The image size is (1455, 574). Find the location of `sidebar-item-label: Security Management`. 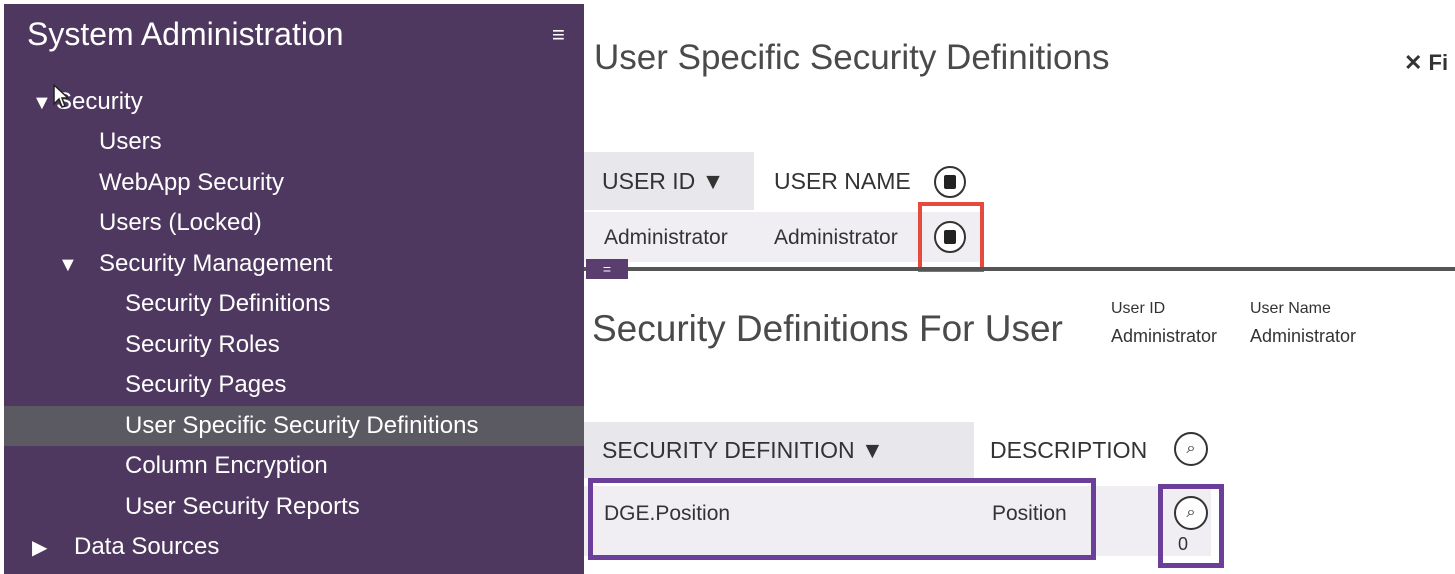

sidebar-item-label: Security Management is located at coordinates (216, 263).